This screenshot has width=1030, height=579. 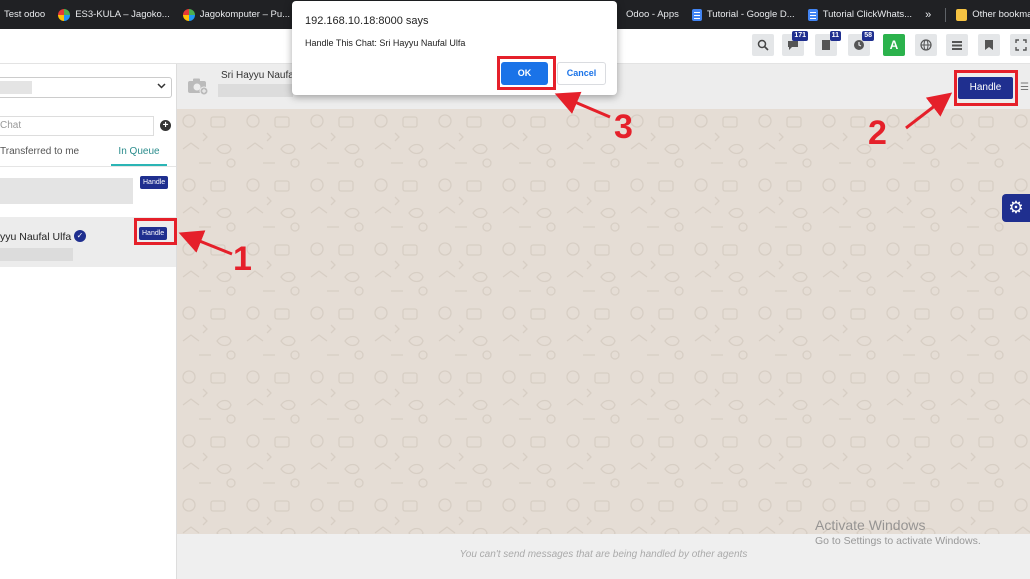 I want to click on chevron-down-icon, so click(x=161, y=86).